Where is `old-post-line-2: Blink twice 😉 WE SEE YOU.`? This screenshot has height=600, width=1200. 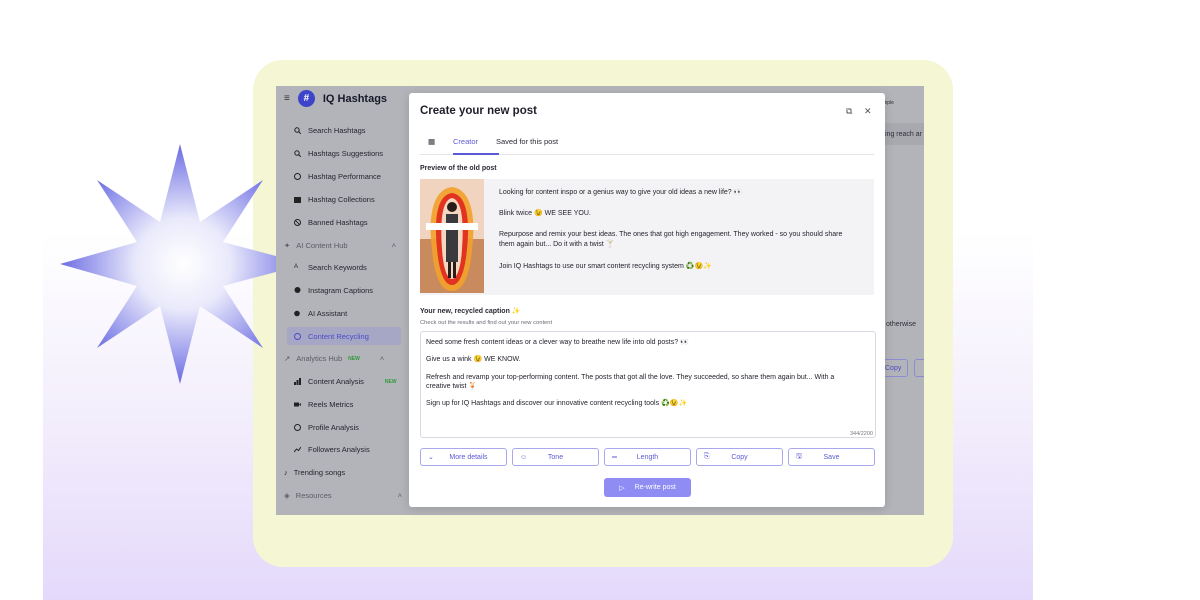 old-post-line-2: Blink twice 😉 WE SEE YOU. is located at coordinates (545, 213).